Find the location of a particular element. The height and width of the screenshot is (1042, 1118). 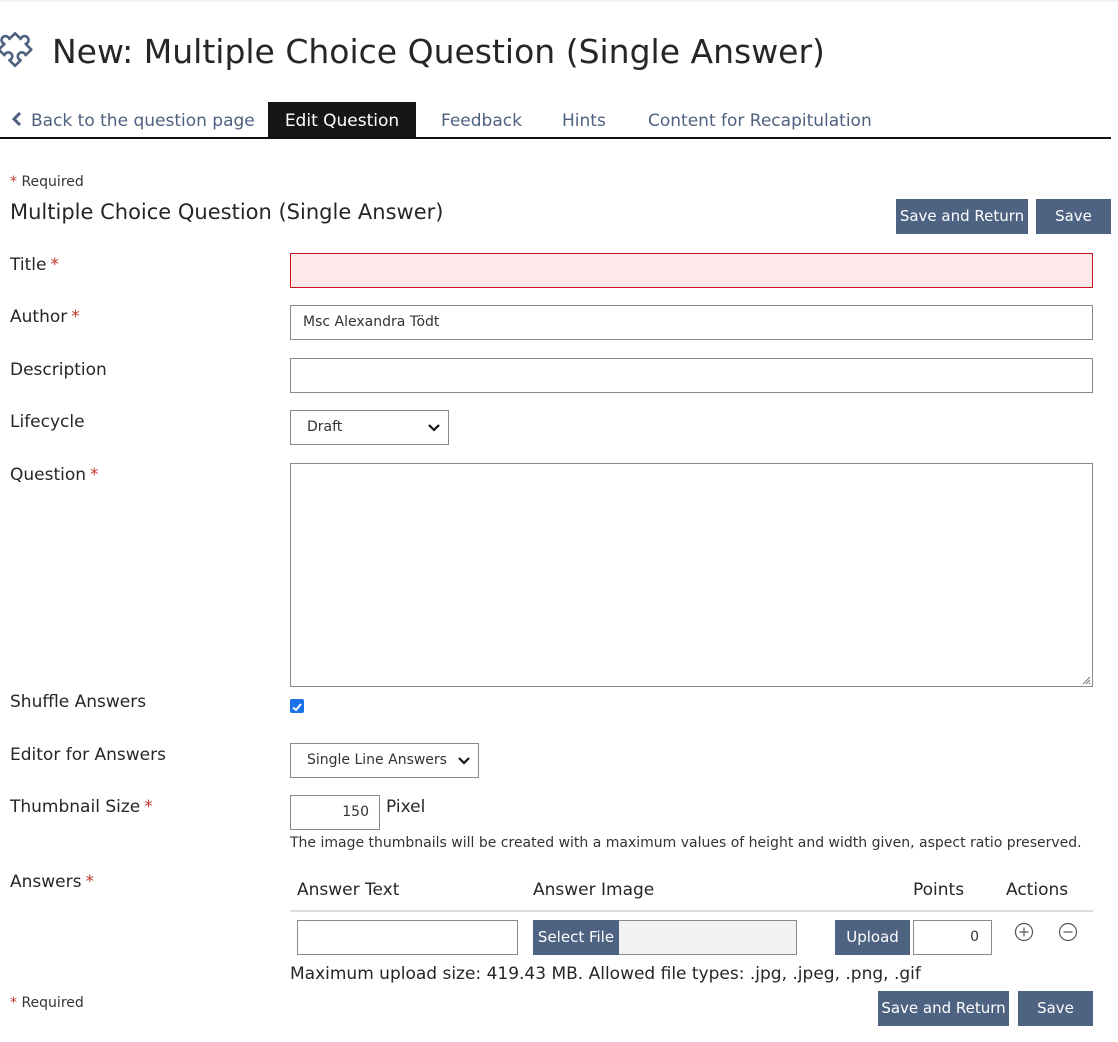

column-header-actions: Actions is located at coordinates (1037, 890).